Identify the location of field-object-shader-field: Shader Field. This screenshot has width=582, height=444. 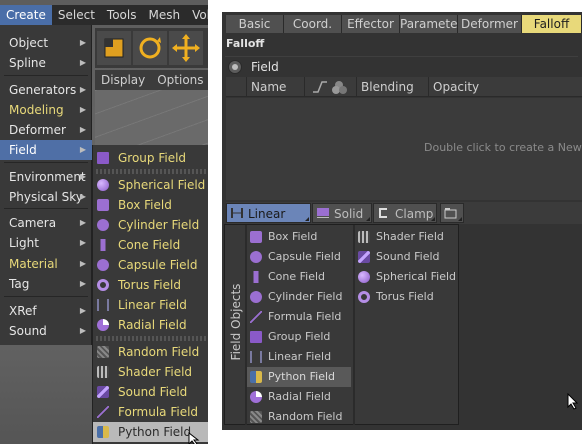
(407, 237).